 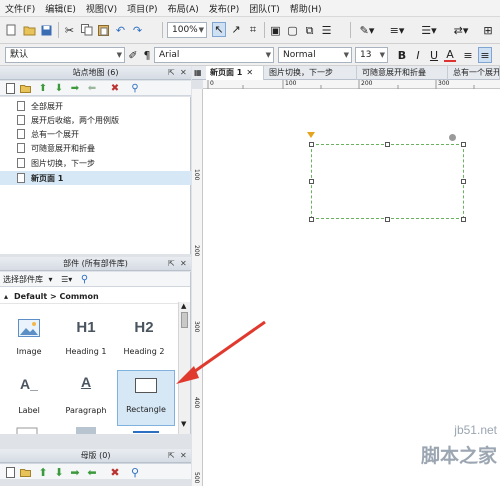 What do you see at coordinates (311, 73) in the screenshot?
I see `tab-image-switch: 图片切换，下一步` at bounding box center [311, 73].